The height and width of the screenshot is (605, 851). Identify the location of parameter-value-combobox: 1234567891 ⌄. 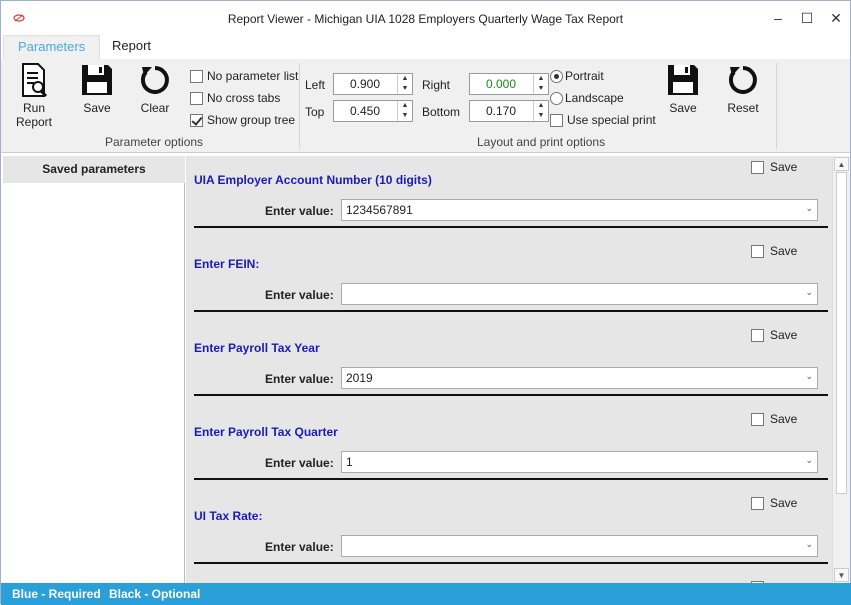
(579, 210).